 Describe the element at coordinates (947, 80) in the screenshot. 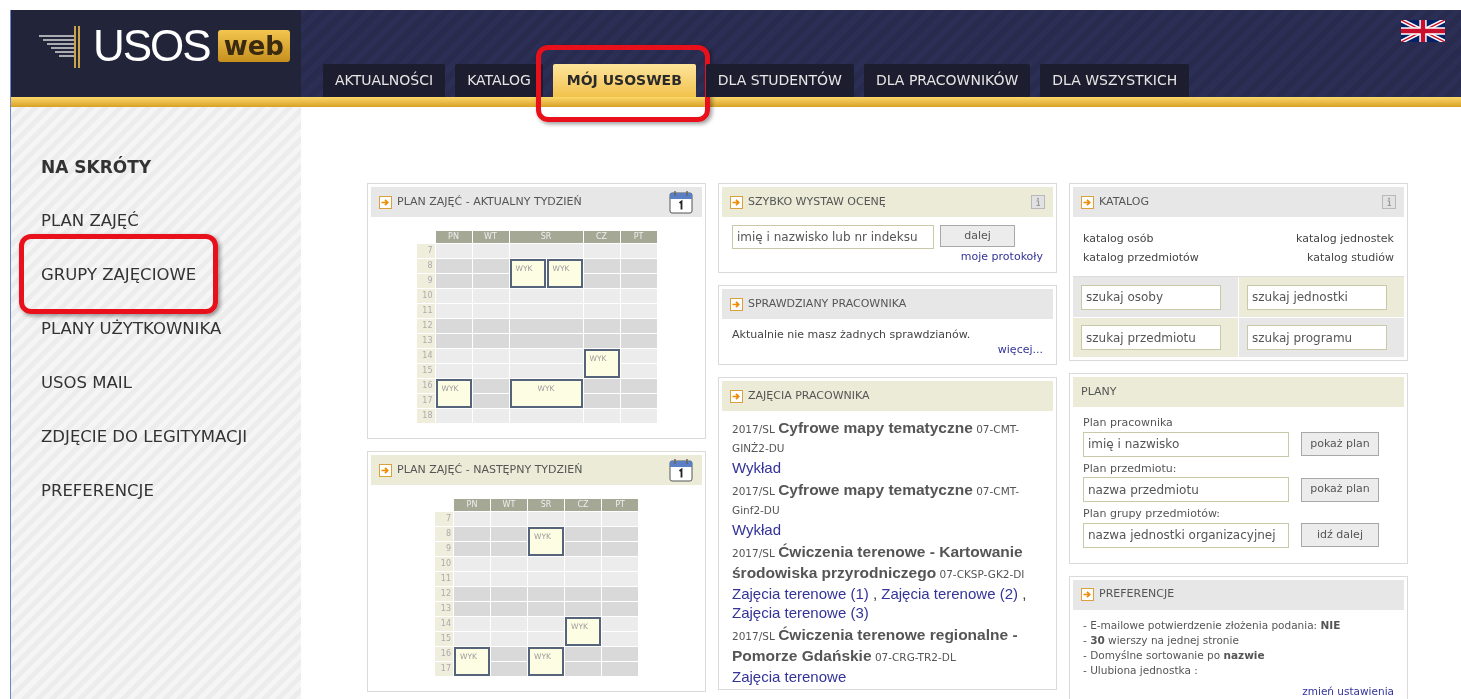

I see `nav-tab: DLA PRACOWNIKÓW` at that location.